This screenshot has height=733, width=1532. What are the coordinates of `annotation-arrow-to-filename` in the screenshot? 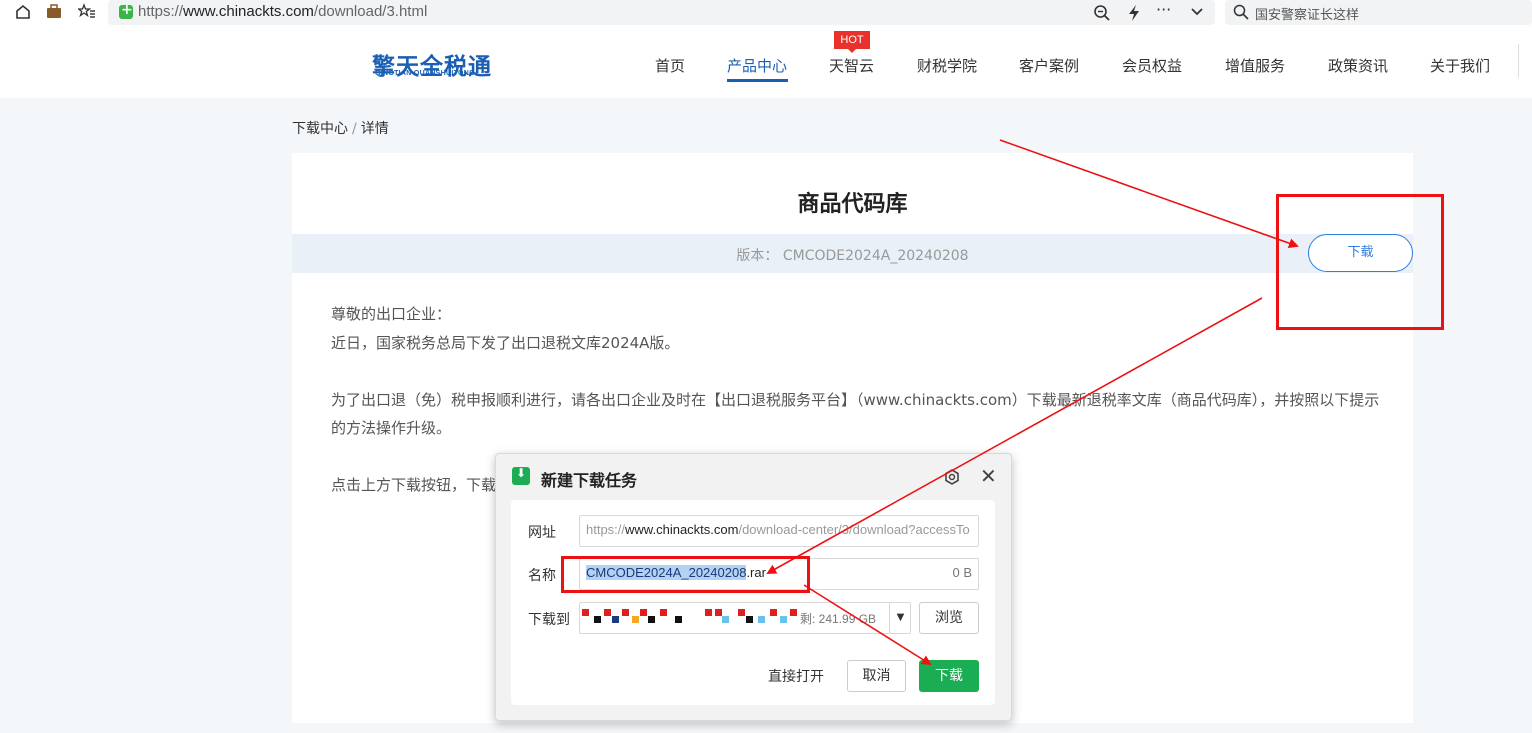 It's located at (1014, 435).